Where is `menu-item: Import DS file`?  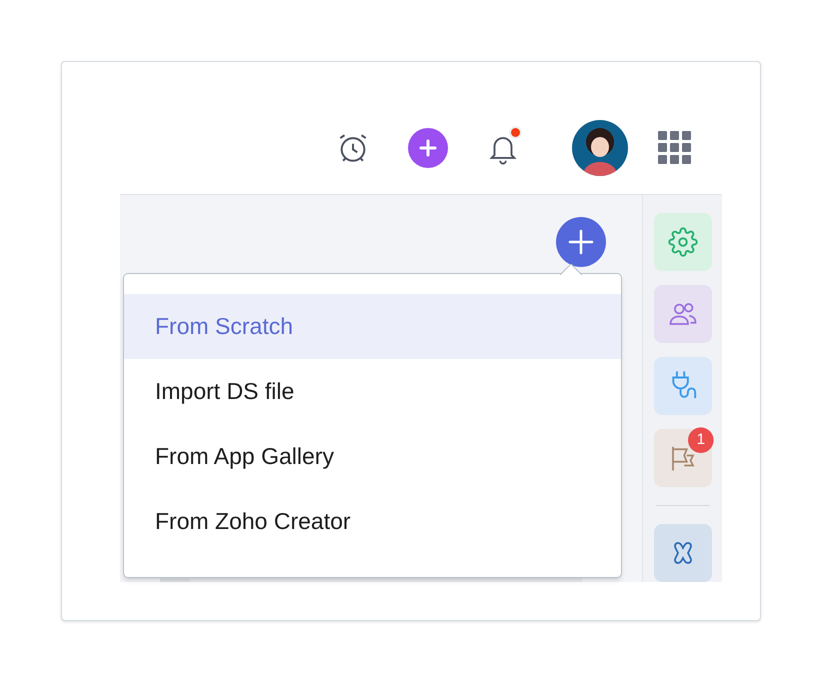
menu-item: Import DS file is located at coordinates (372, 391).